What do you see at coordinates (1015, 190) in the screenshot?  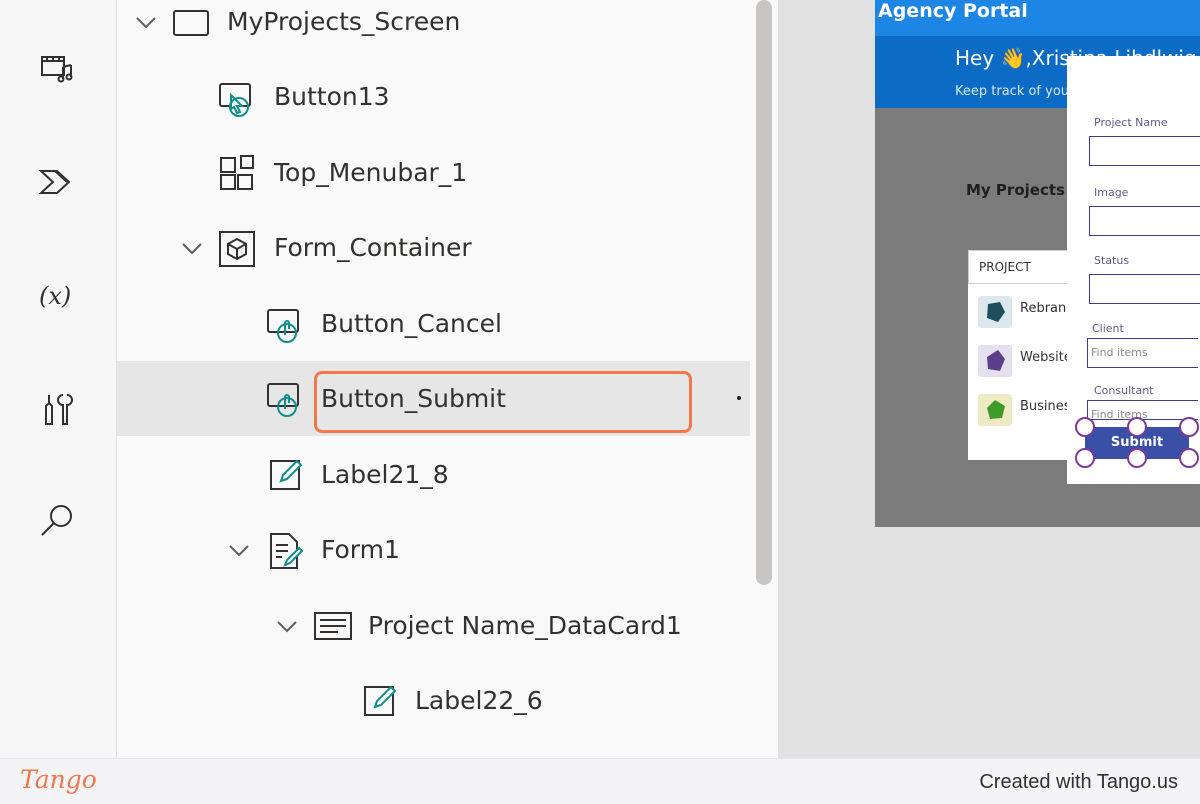 I see `section-title: My Projects` at bounding box center [1015, 190].